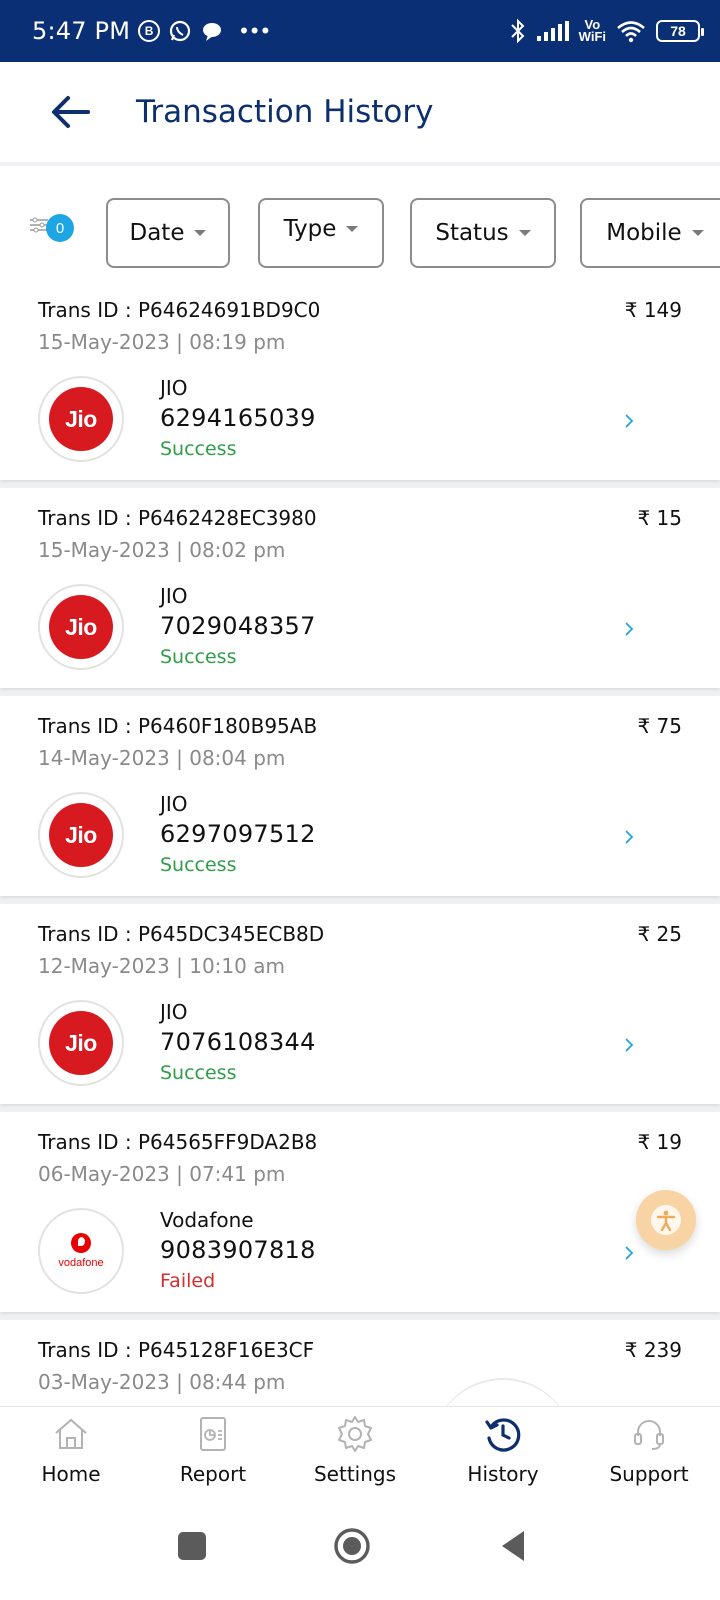 This screenshot has height=1600, width=720. Describe the element at coordinates (238, 626) in the screenshot. I see `mobile-number: 7029048357` at that location.